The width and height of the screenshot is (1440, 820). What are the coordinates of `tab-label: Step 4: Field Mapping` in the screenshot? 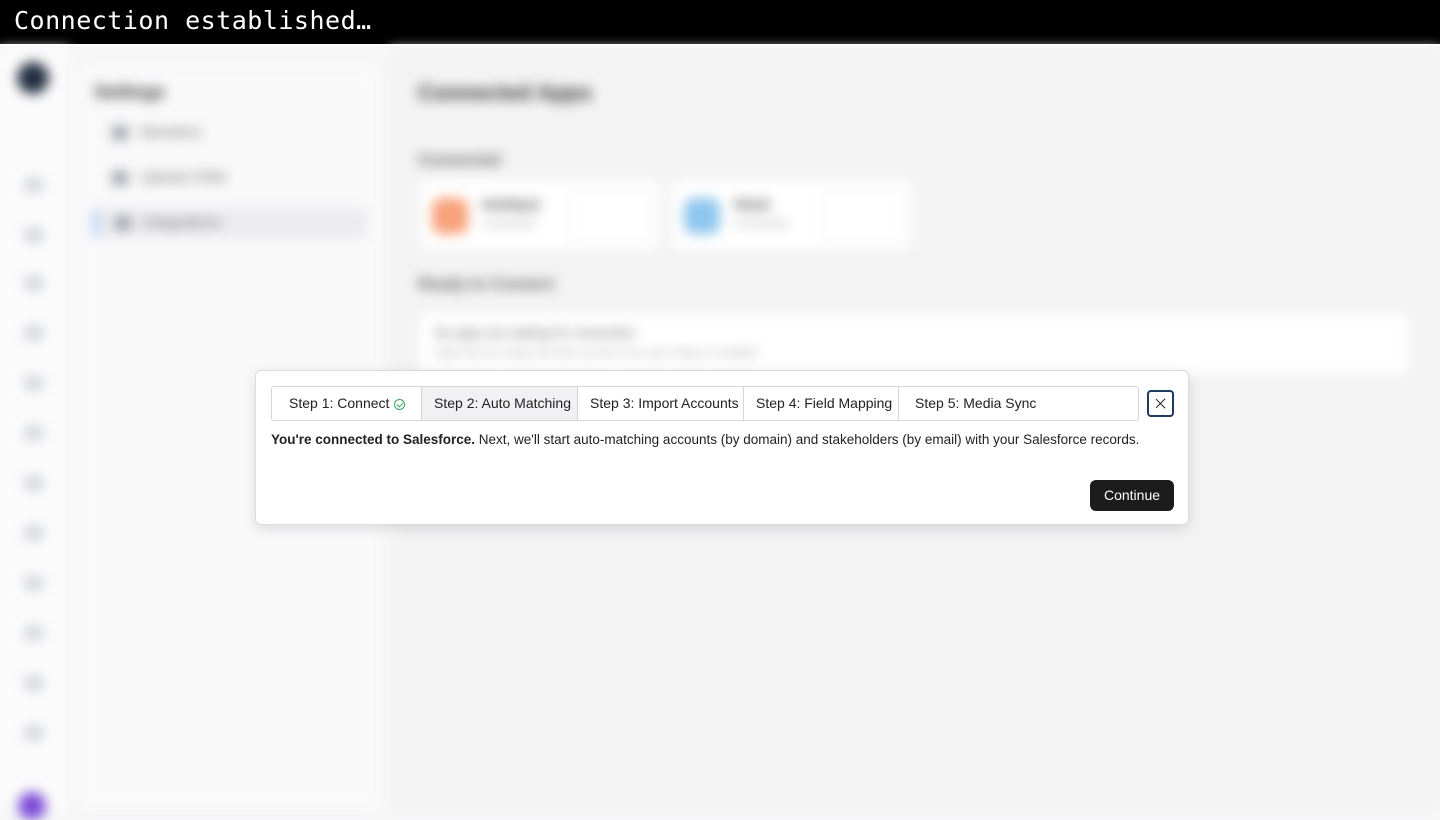 It's located at (824, 403).